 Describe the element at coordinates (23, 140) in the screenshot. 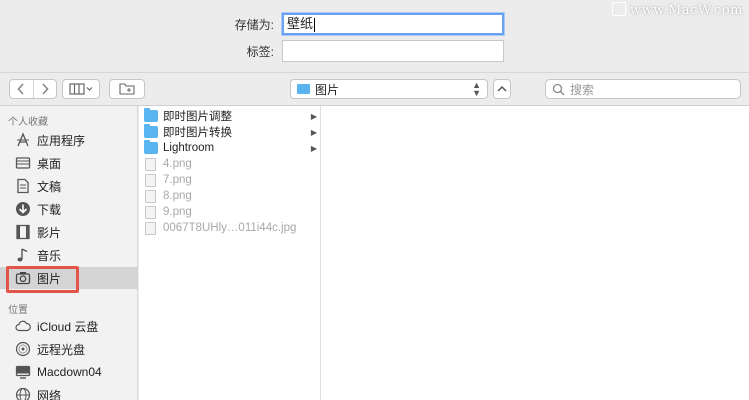

I see `applications-icon` at that location.